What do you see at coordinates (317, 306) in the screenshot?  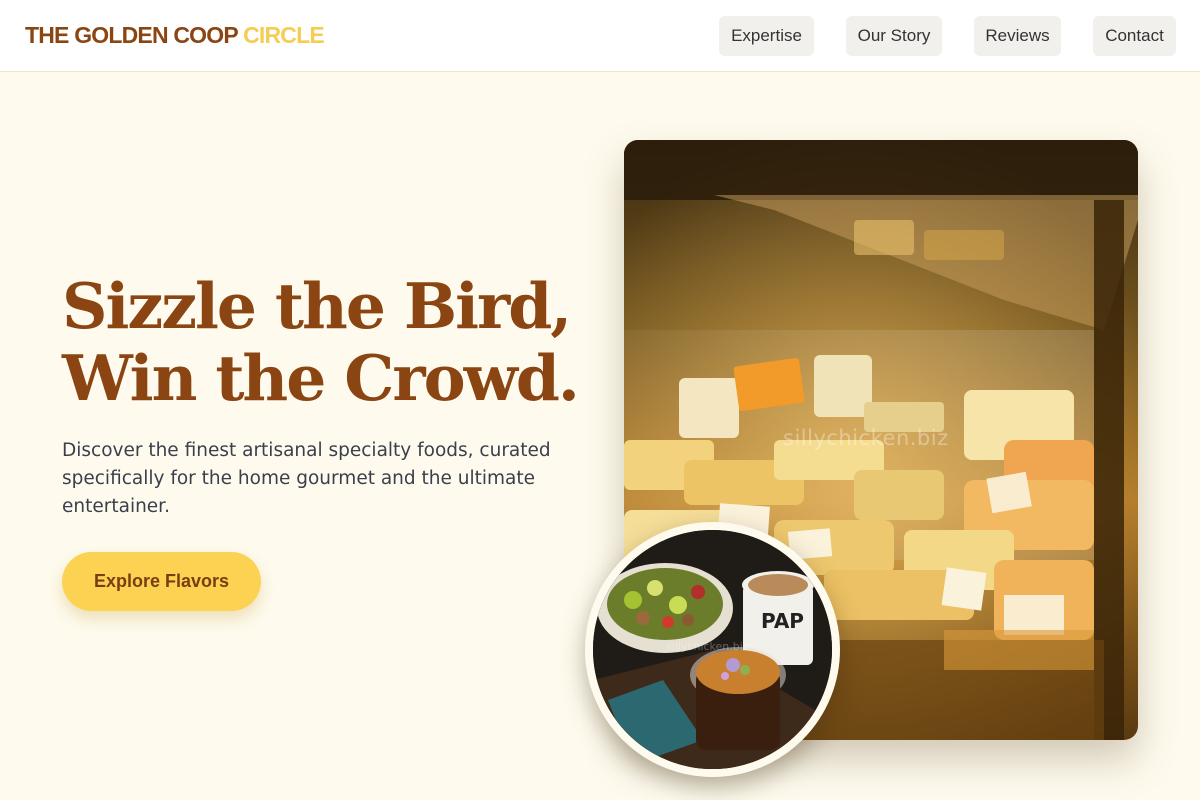 I see `hero-title-line-1: Sizzle the Bird,` at bounding box center [317, 306].